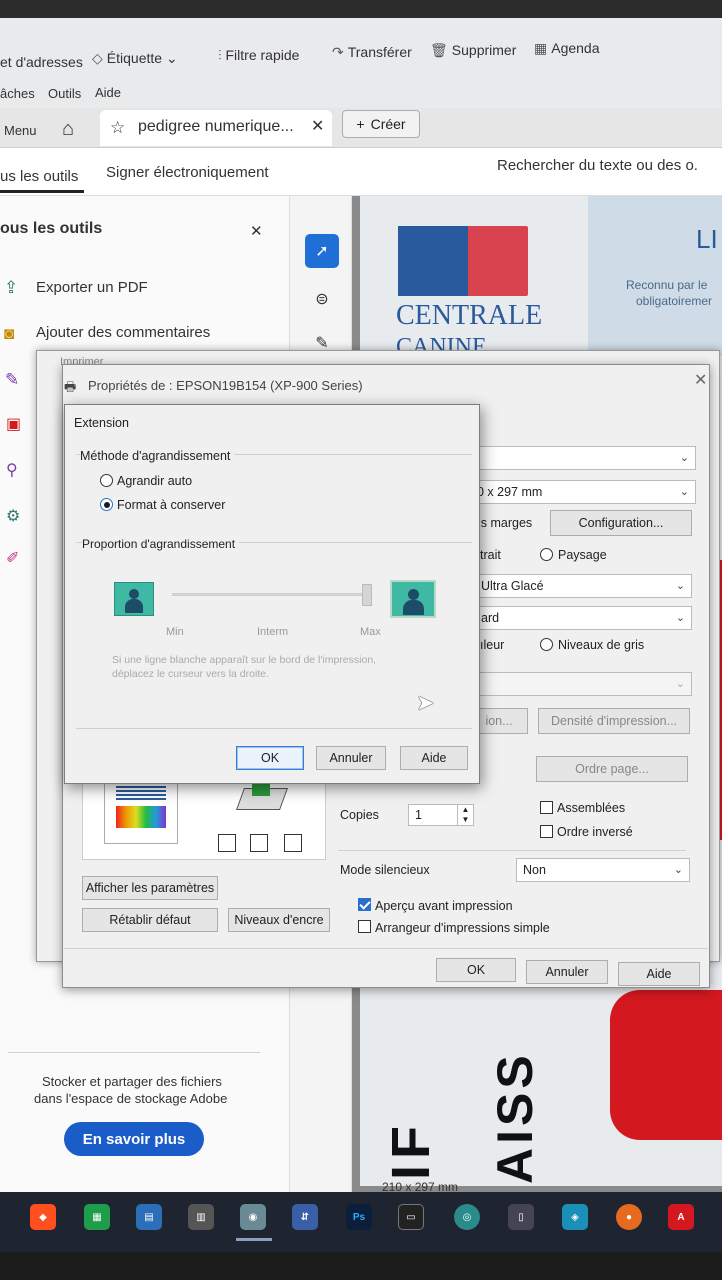  I want to click on divider, so click(512, 850).